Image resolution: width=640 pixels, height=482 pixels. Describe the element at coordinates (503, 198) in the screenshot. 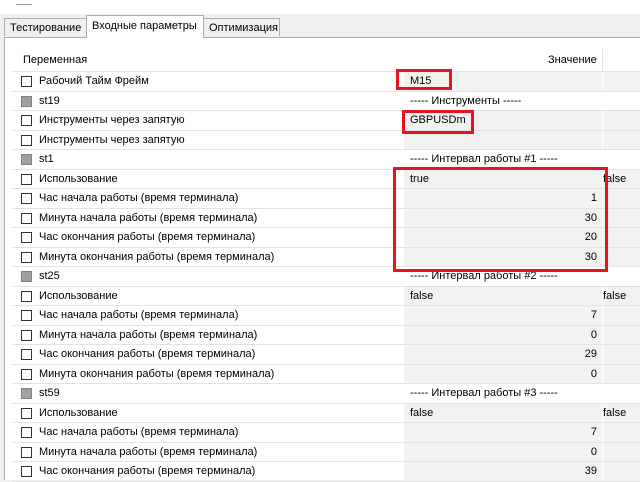

I see `parameter-value-cell: 1` at that location.